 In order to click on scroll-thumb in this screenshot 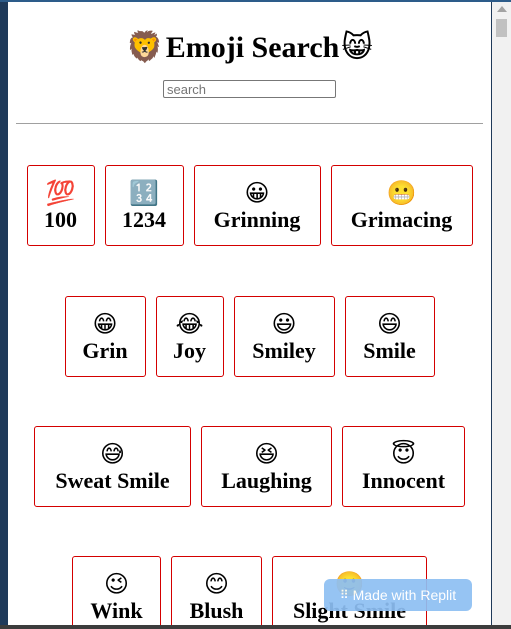, I will do `click(501, 28)`.